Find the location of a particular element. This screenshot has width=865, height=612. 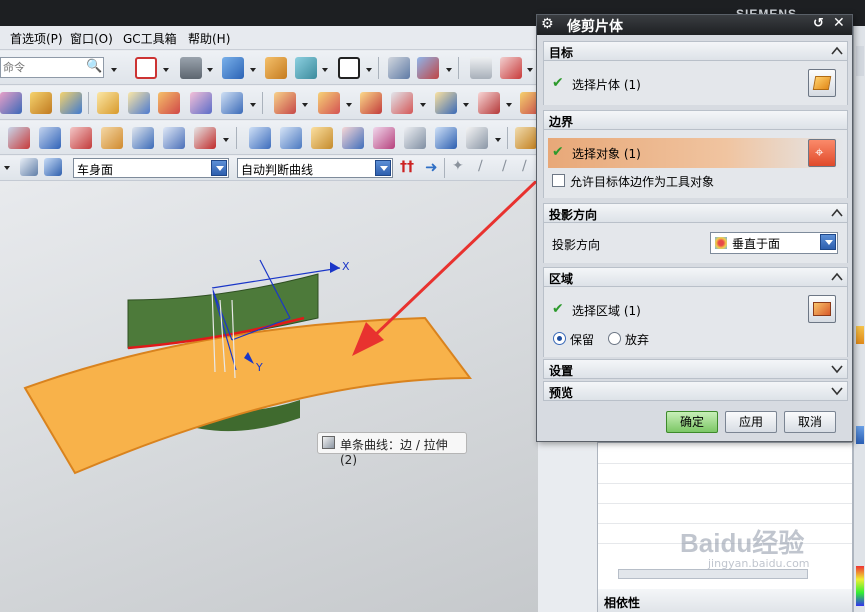

extract-icon is located at coordinates (446, 103).